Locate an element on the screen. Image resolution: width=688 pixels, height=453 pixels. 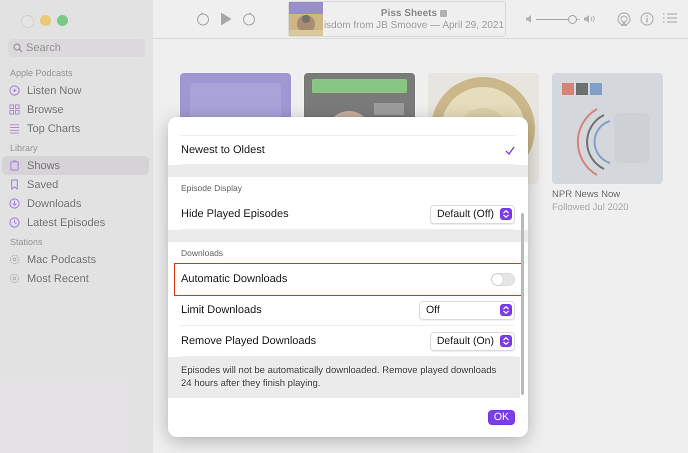
sidebar-label: Latest Episodes is located at coordinates (66, 222).